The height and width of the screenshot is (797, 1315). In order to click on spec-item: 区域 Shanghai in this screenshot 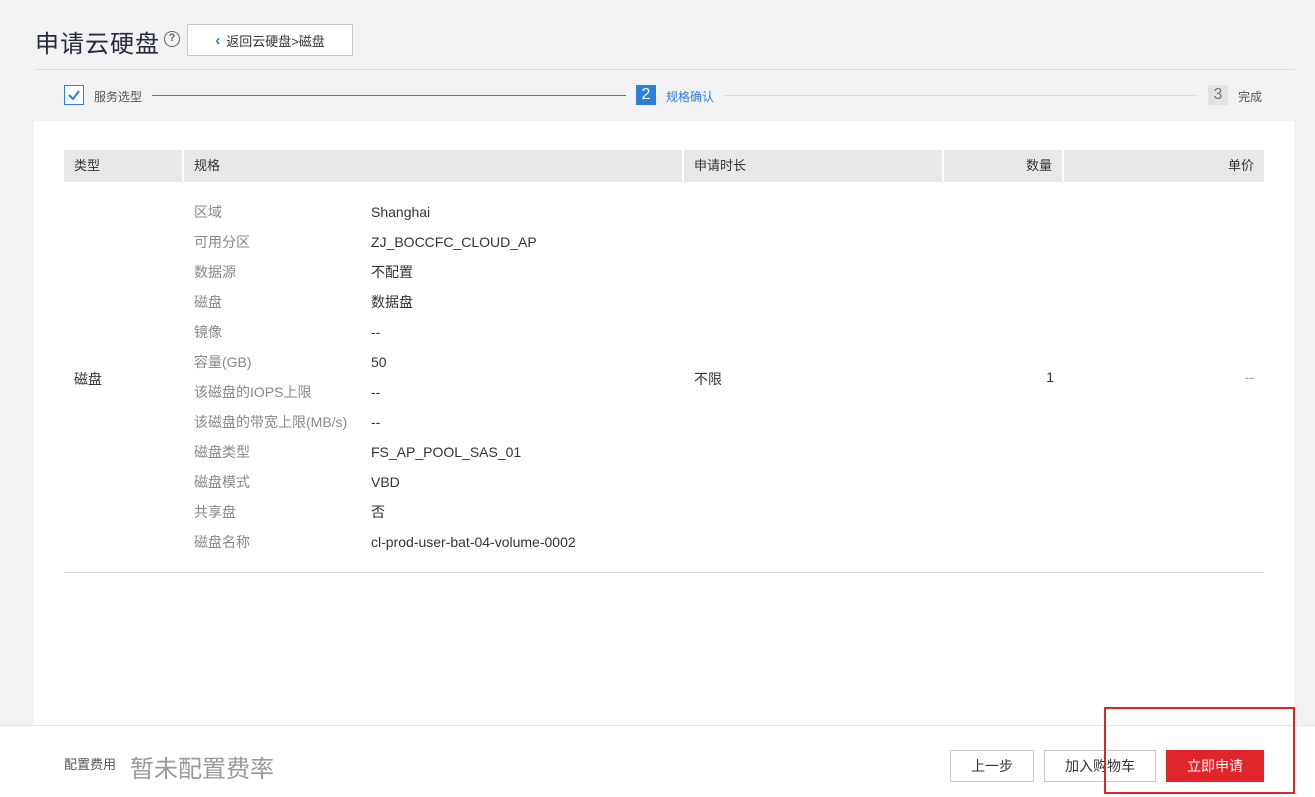, I will do `click(439, 212)`.